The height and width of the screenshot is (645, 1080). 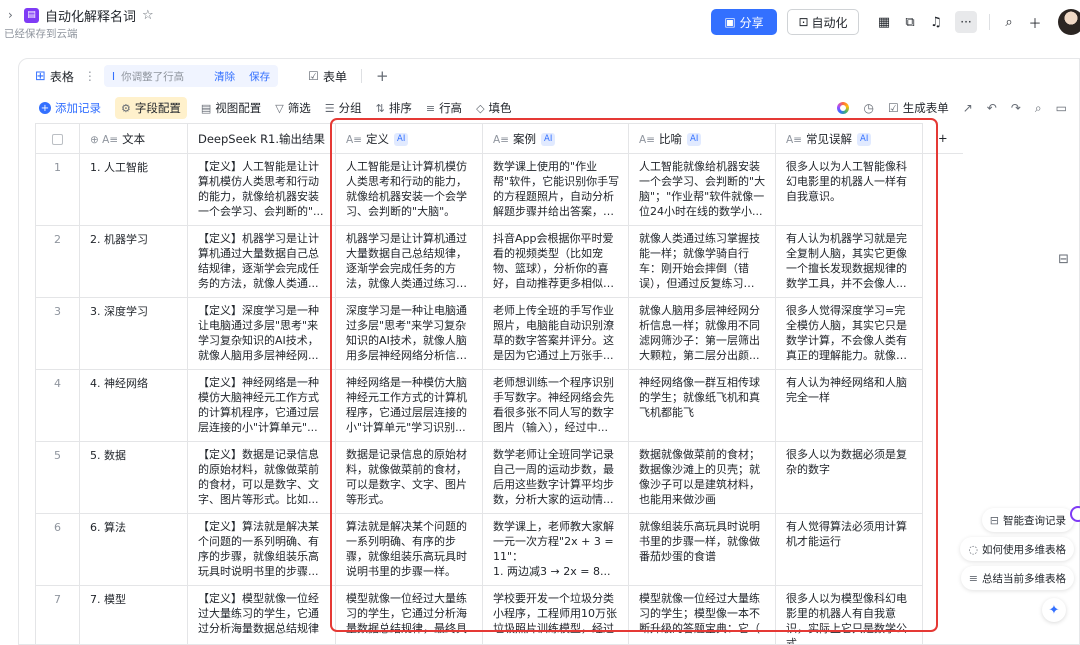 I want to click on output-cell: 【定义】模型就像一位经过大量练习的学生，它通过分析海量数据总结规律, so click(x=261, y=614).